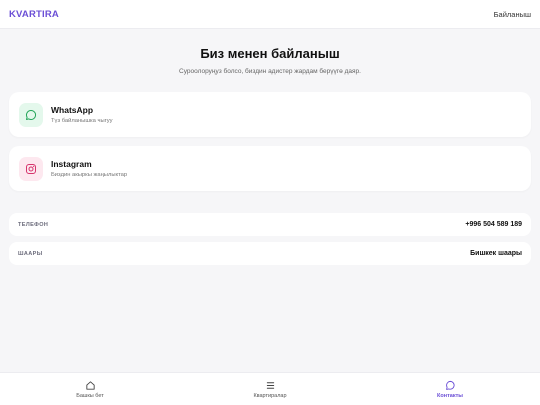 The height and width of the screenshot is (405, 540). I want to click on page-title: Биз менен байланыш, so click(270, 53).